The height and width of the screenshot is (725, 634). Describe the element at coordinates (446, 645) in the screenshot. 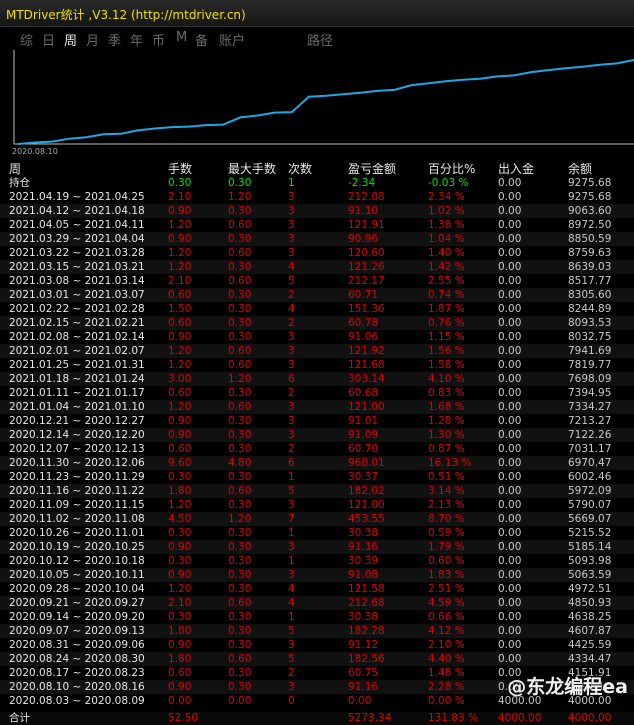

I see `cell-percent: 2.10 %` at that location.